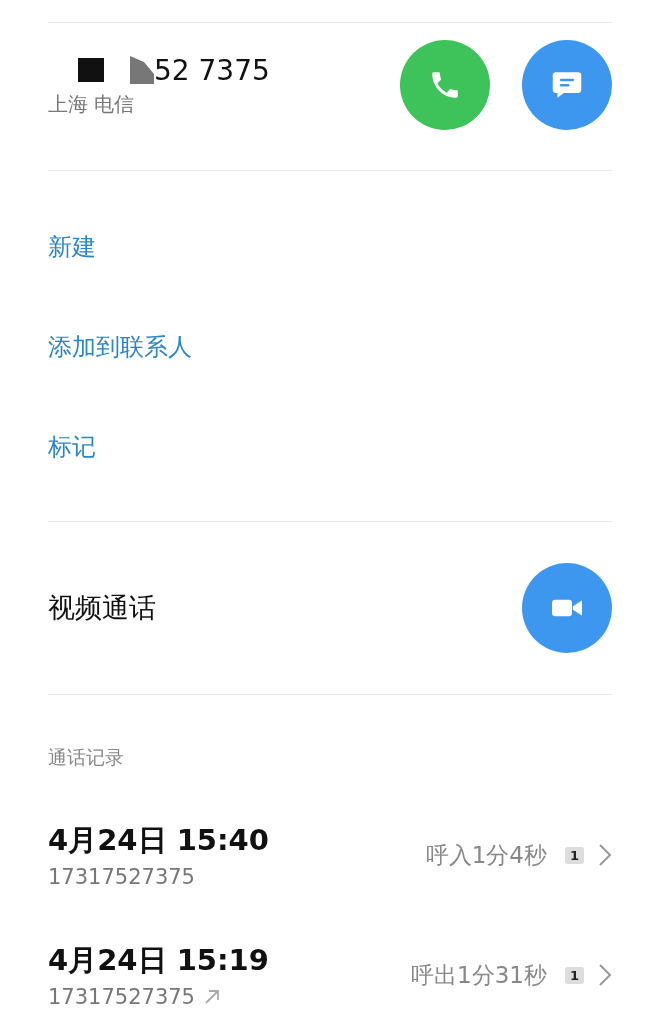 This screenshot has height=1015, width=660. Describe the element at coordinates (479, 975) in the screenshot. I see `call-summary: 呼出1分31秒` at that location.